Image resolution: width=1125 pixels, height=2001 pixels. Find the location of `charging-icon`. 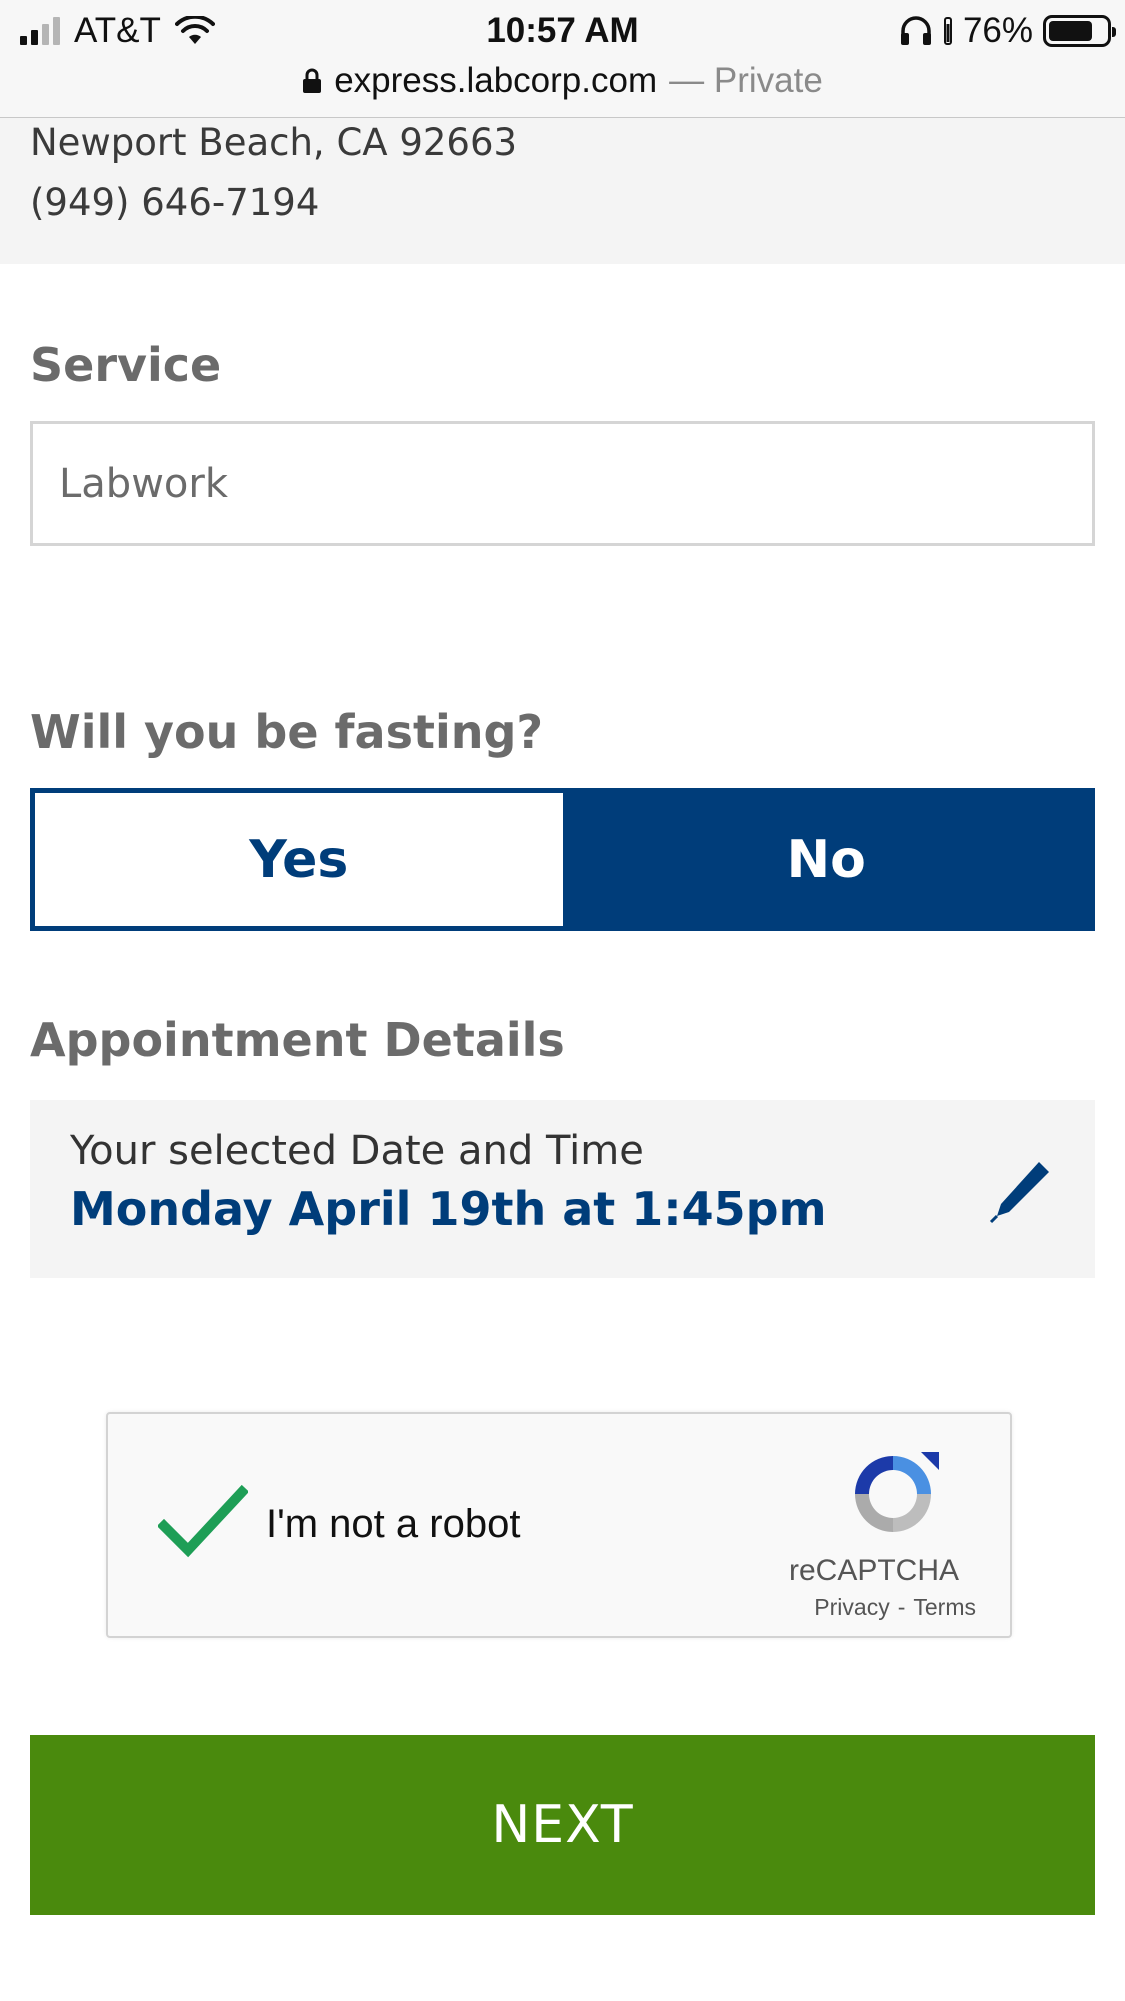

charging-icon is located at coordinates (947, 31).